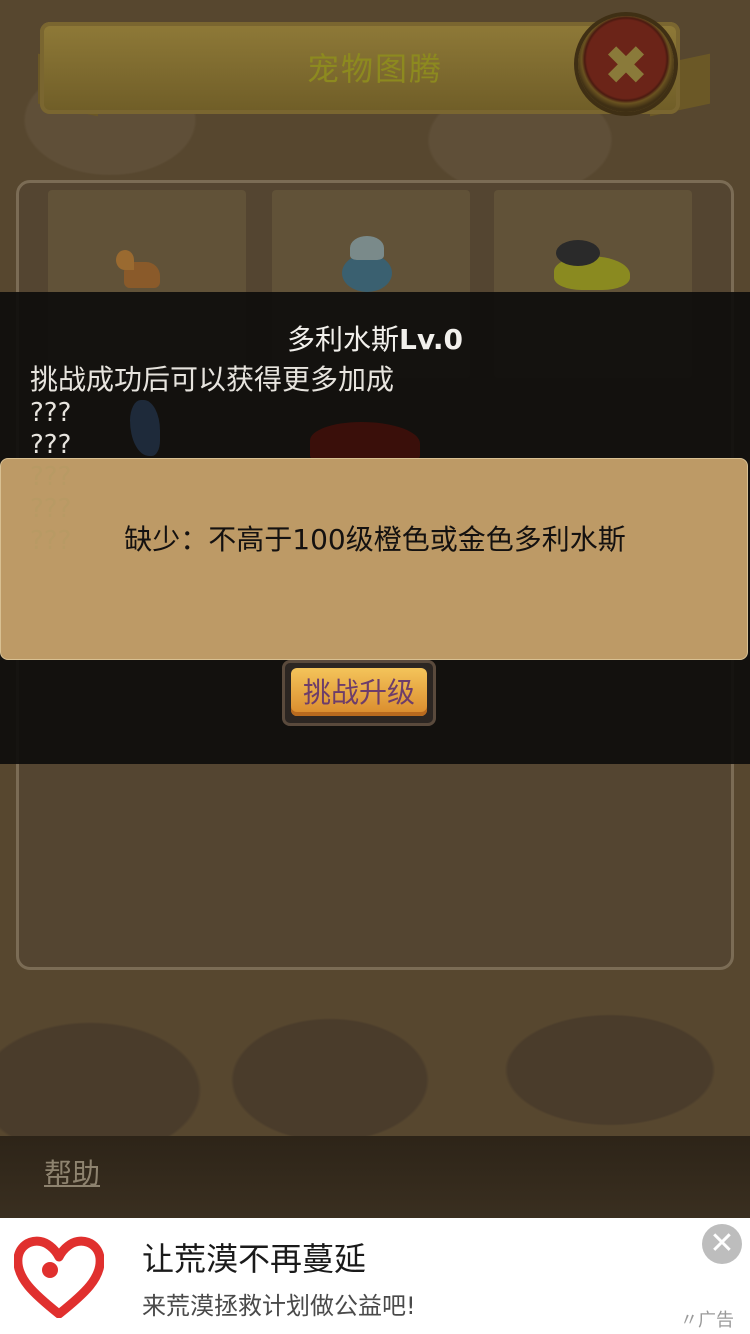  I want to click on requirement-message: 缺少：不高于100级橙色或金色多利水斯, so click(375, 539).